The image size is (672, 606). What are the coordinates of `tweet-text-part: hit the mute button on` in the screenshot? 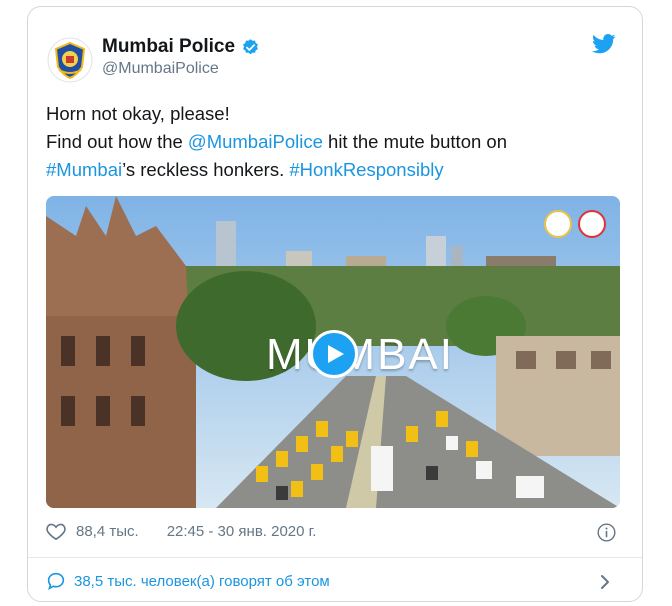 It's located at (414, 141).